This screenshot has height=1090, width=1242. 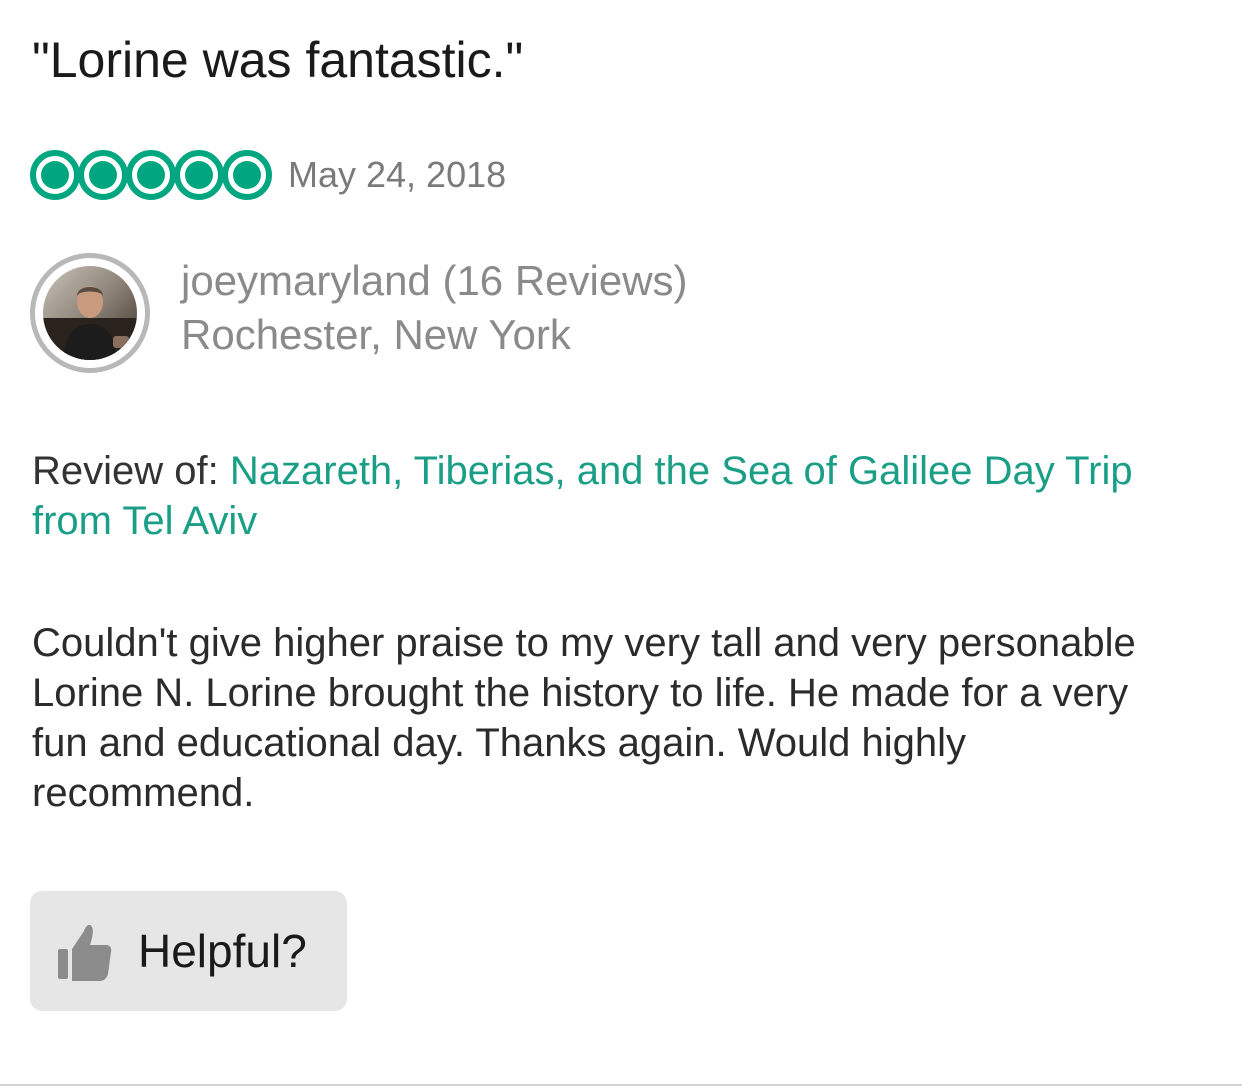 I want to click on avatar, so click(x=90, y=313).